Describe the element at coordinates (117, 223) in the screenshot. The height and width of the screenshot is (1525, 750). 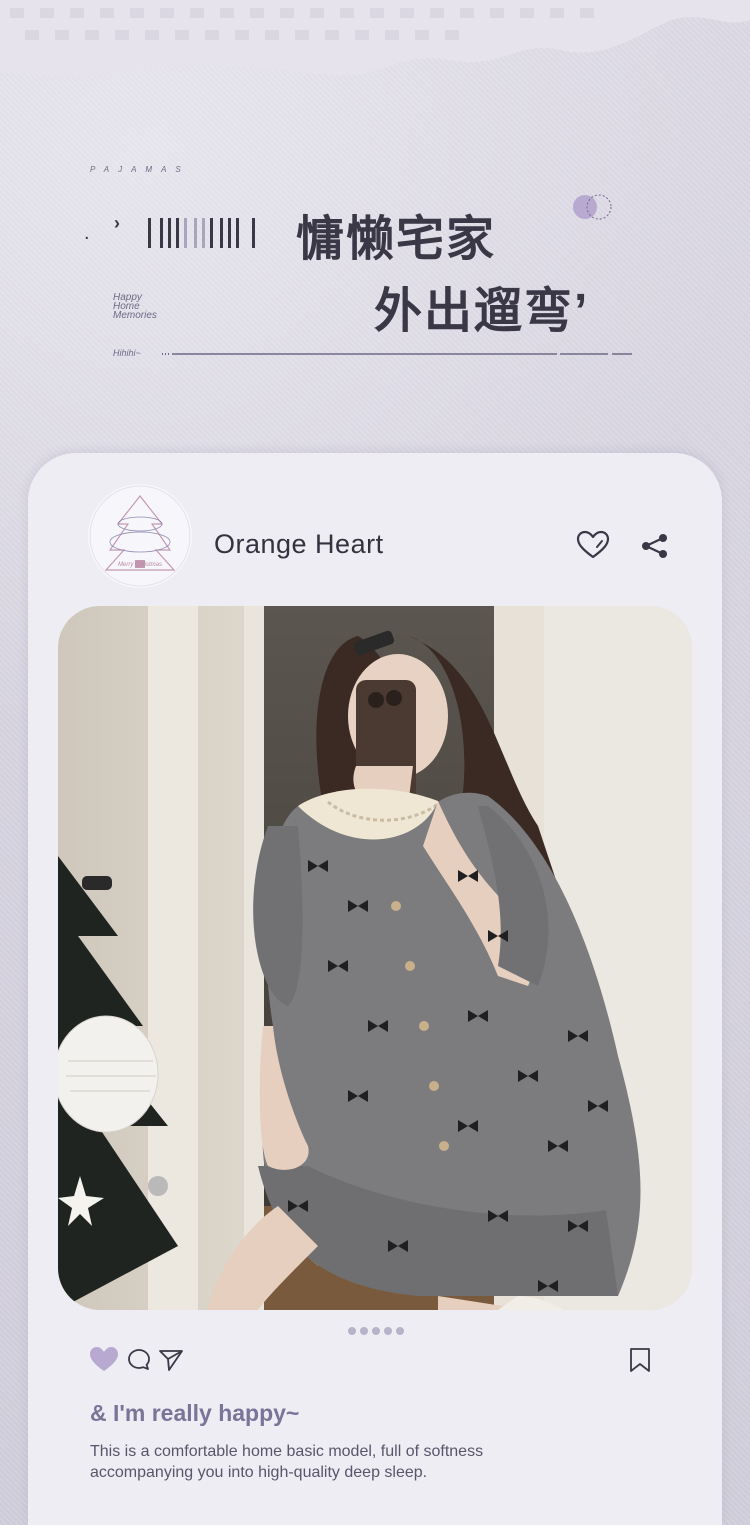
I see `chevron-right-icon: ›` at that location.